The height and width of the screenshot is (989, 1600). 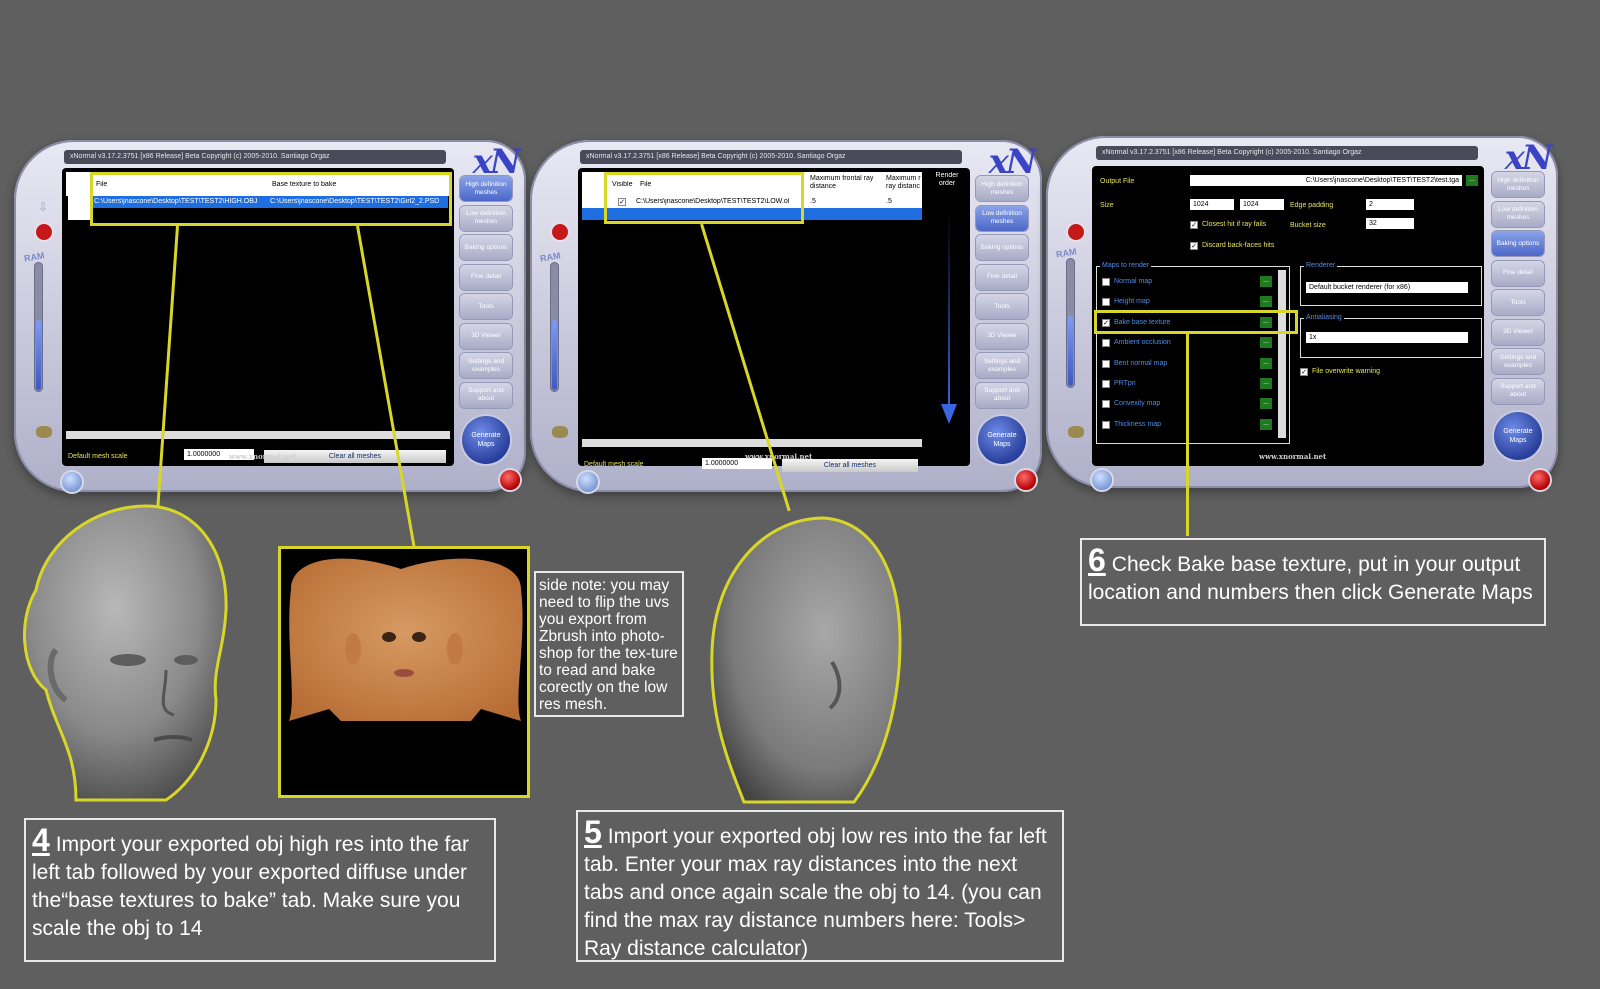 I want to click on scrollbar, so click(x=752, y=443).